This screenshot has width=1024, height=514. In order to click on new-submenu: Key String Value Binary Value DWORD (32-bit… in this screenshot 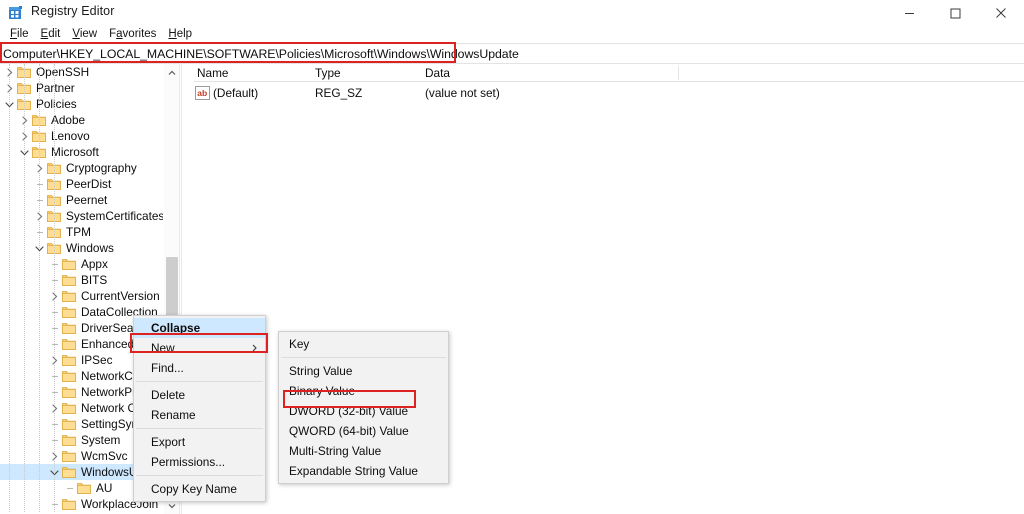, I will do `click(363, 407)`.